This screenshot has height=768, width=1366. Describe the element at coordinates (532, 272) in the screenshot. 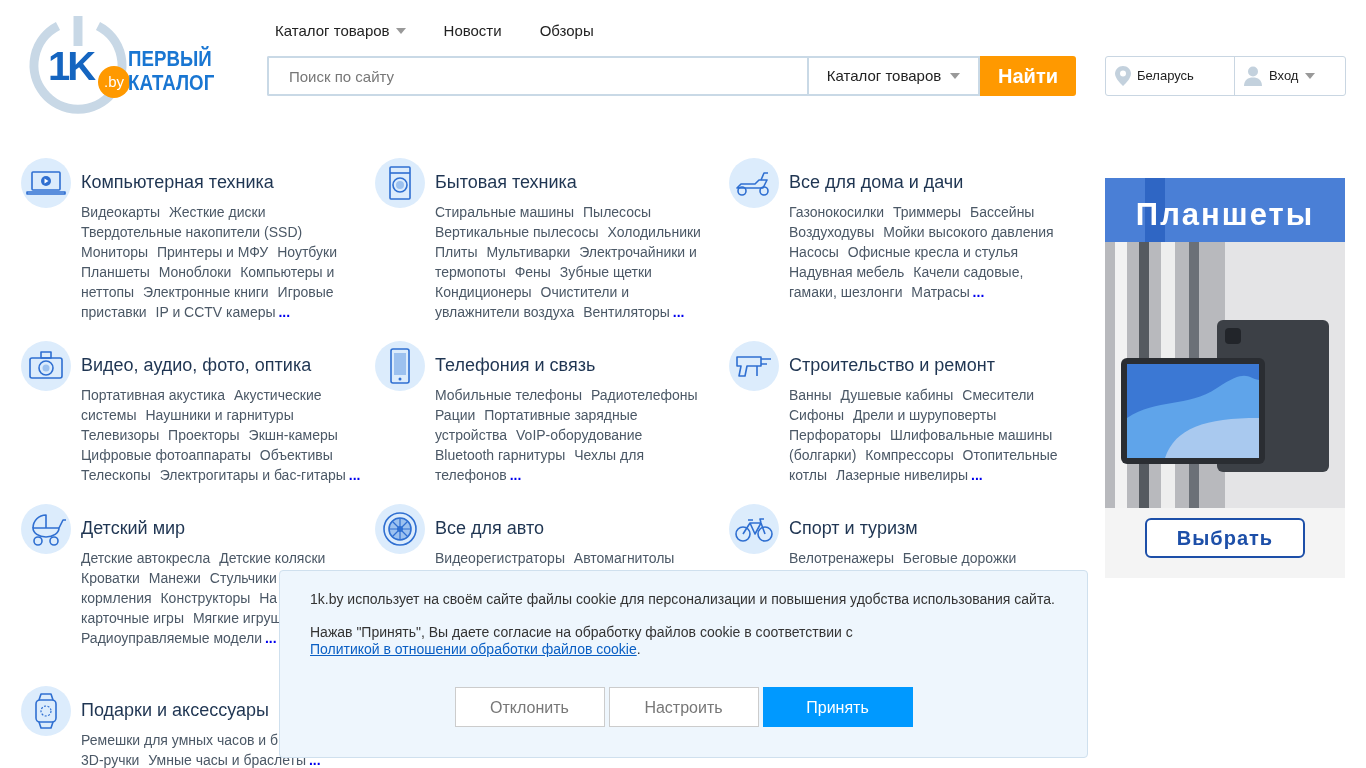

I see `category-link: Фены` at that location.